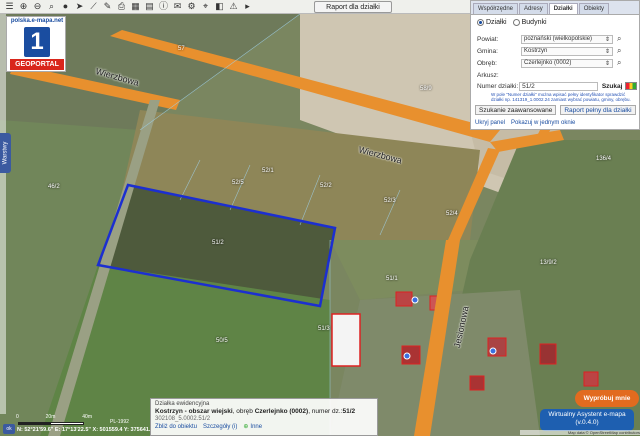 Image resolution: width=640 pixels, height=436 pixels. I want to click on grid-icon: ▤, so click(149, 6).